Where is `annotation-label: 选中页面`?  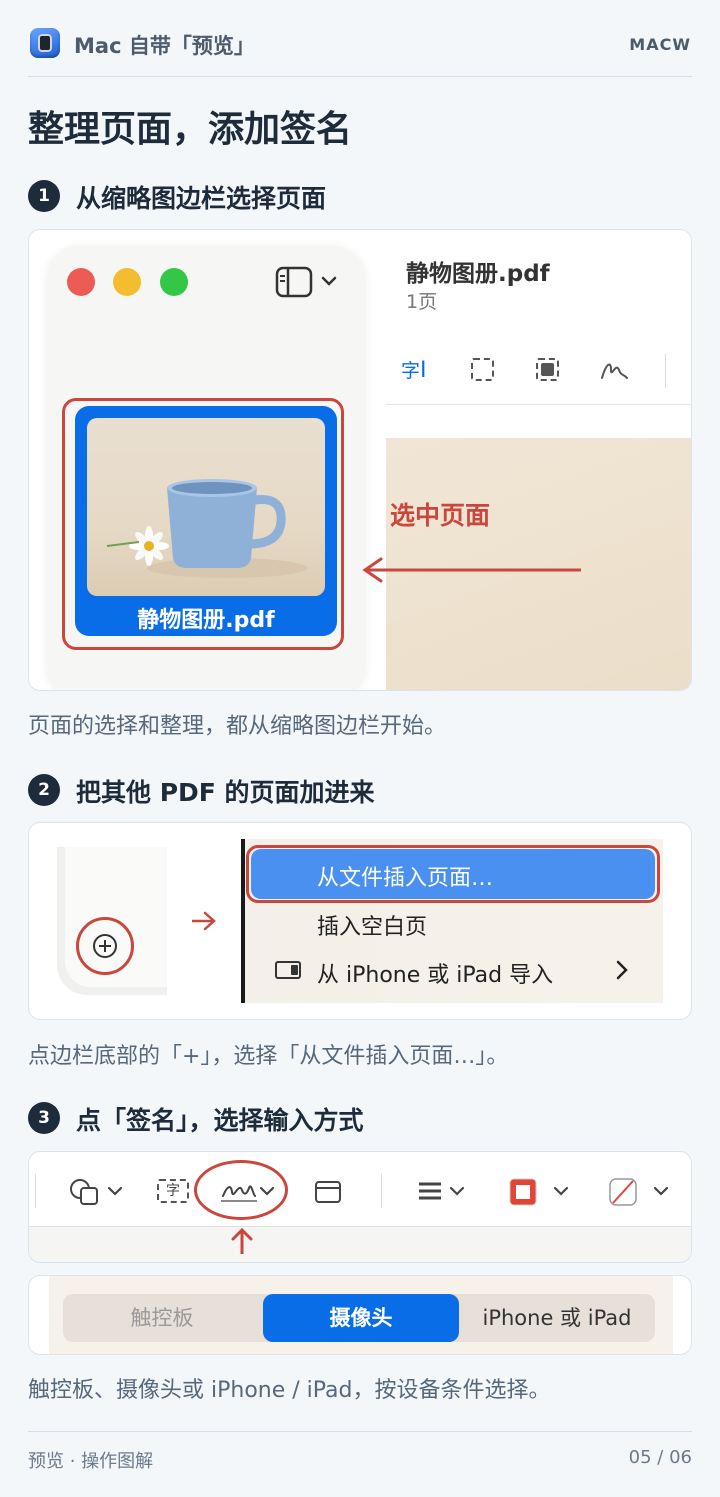
annotation-label: 选中页面 is located at coordinates (440, 515).